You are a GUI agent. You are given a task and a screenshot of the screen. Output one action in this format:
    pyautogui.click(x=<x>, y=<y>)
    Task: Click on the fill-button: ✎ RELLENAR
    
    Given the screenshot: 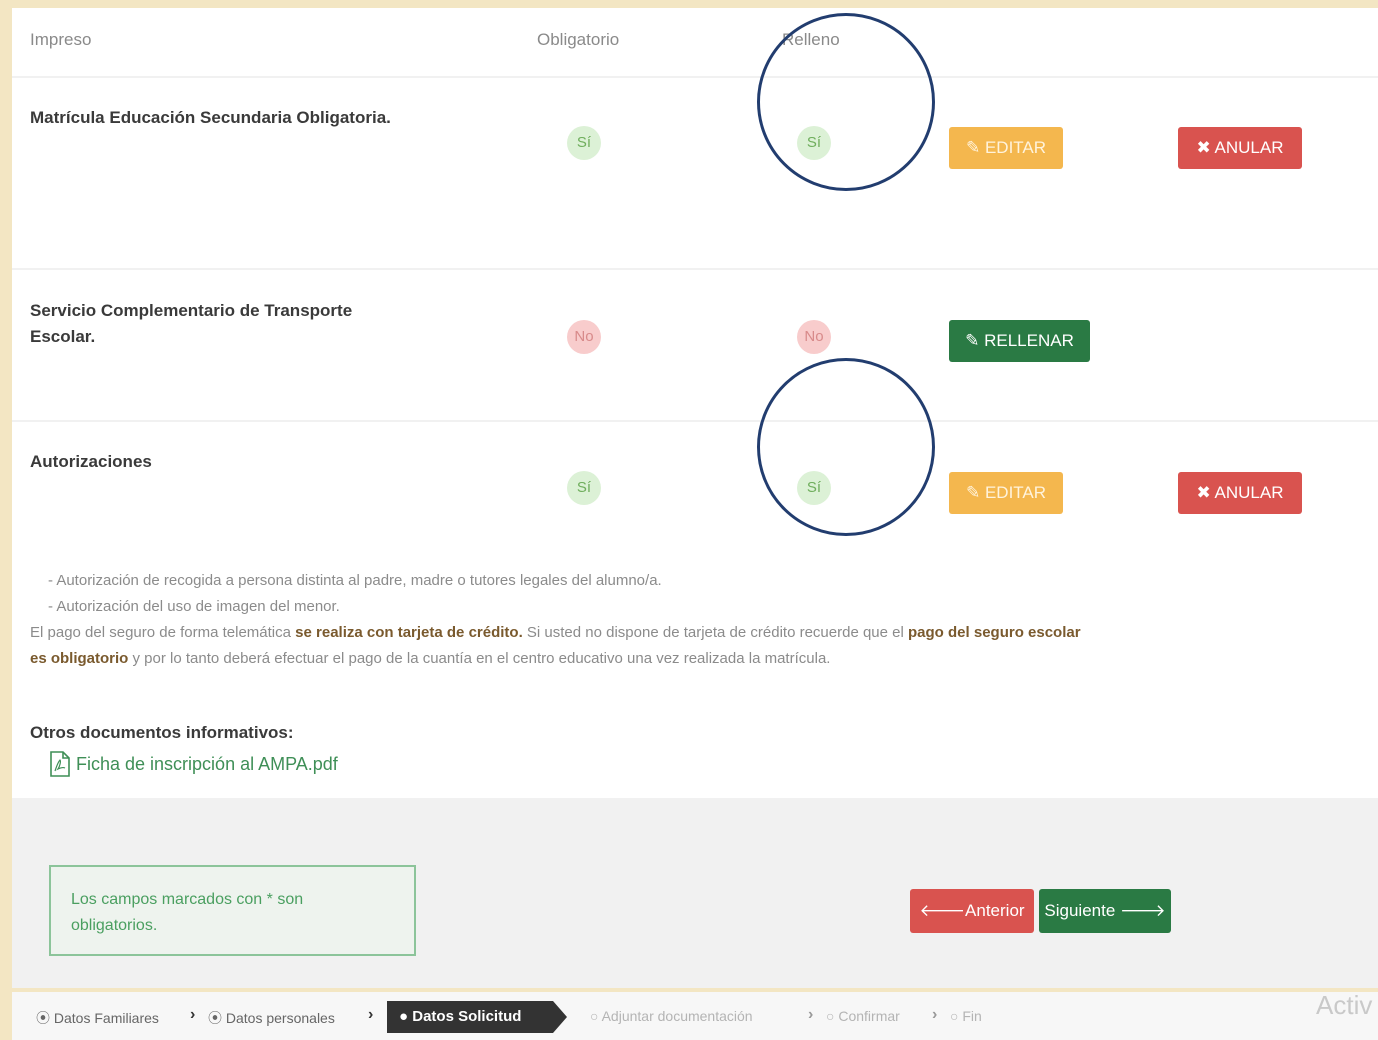 What is the action you would take?
    pyautogui.click(x=1019, y=341)
    